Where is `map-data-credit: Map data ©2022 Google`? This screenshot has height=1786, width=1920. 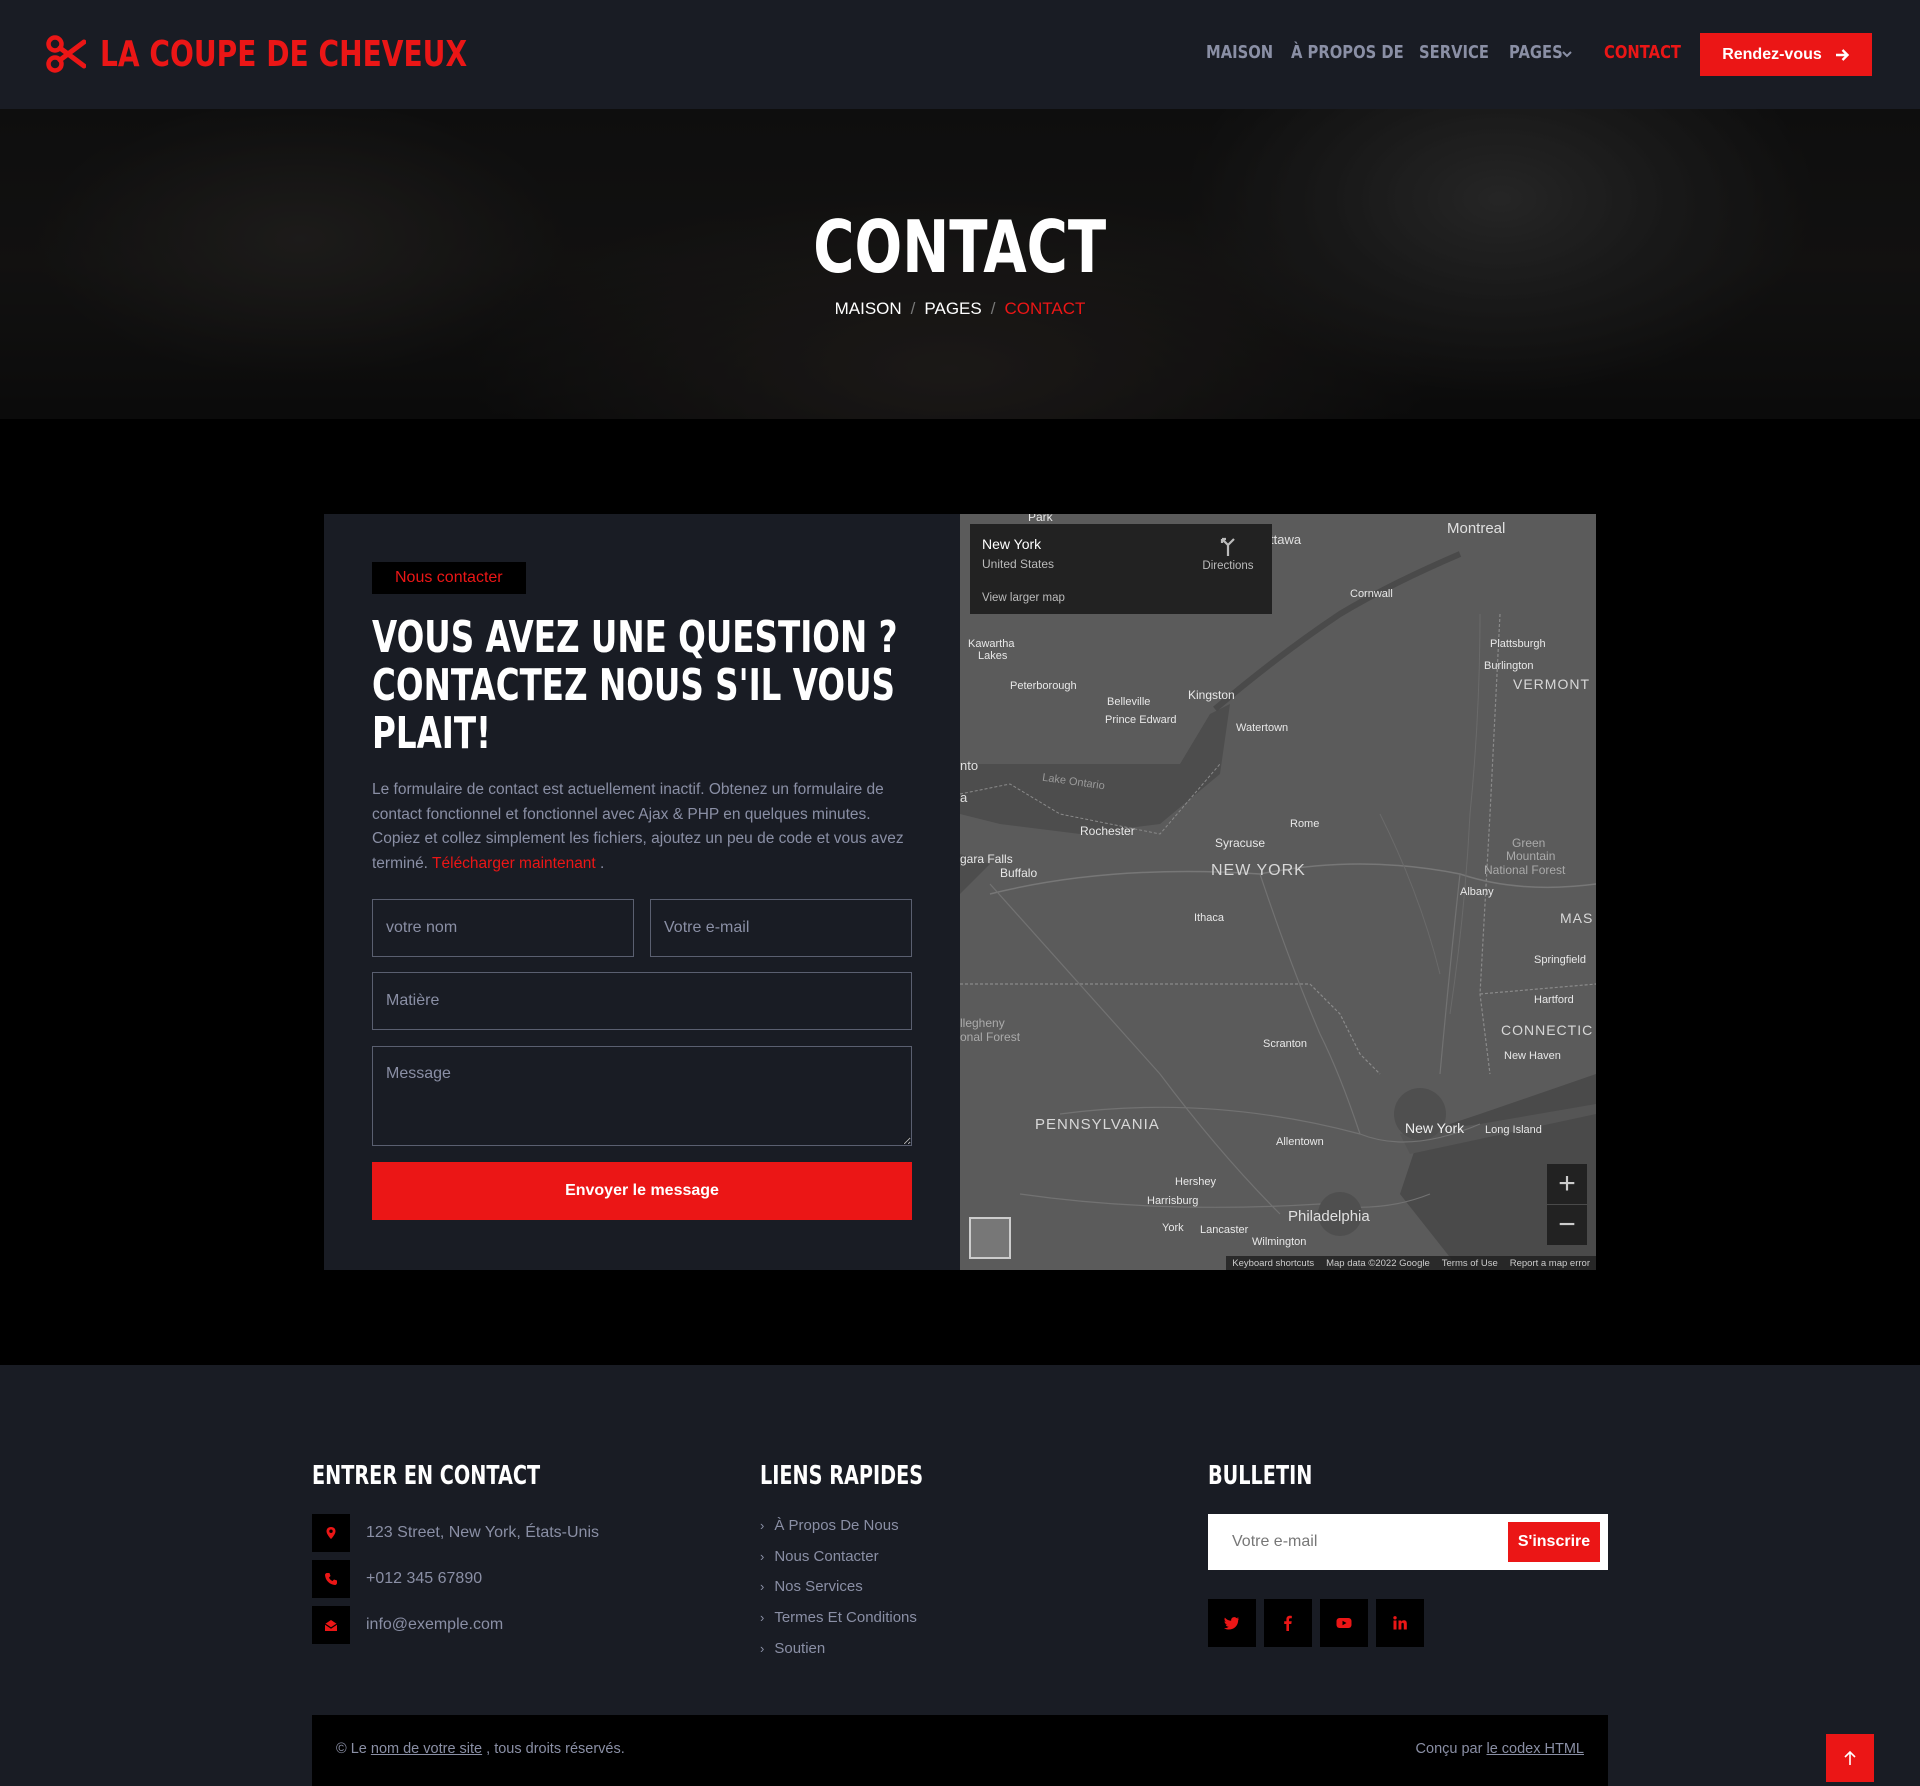
map-data-credit: Map data ©2022 Google is located at coordinates (1378, 1263).